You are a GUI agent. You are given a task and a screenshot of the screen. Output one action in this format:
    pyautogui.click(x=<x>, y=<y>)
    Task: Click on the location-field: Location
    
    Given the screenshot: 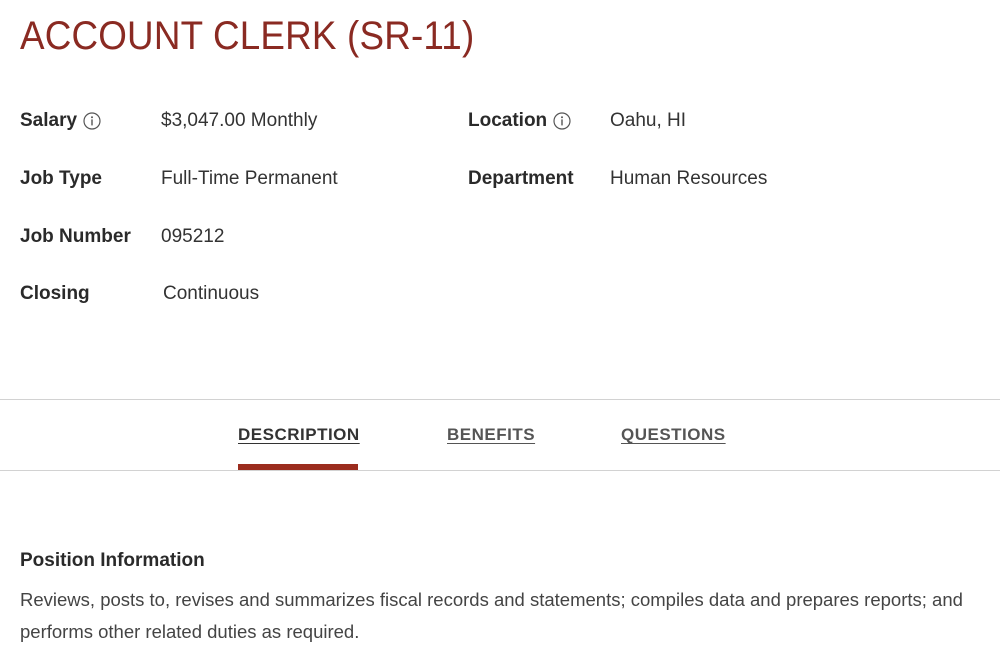 What is the action you would take?
    pyautogui.click(x=519, y=121)
    